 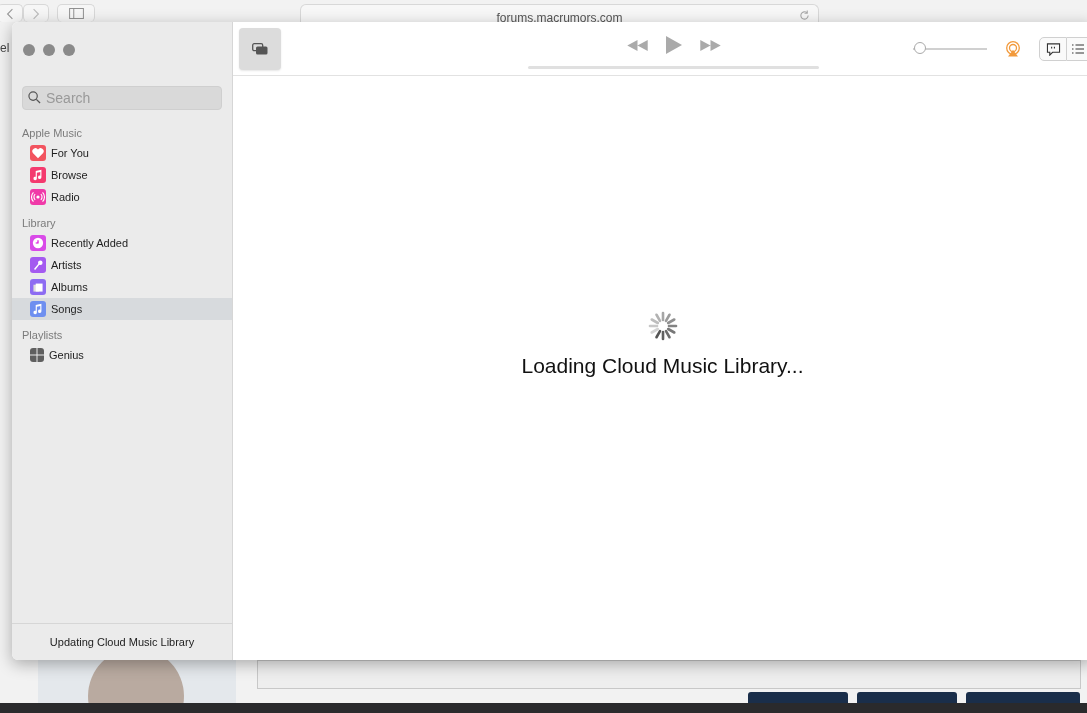 I want to click on fast-forward-icon, so click(x=710, y=45).